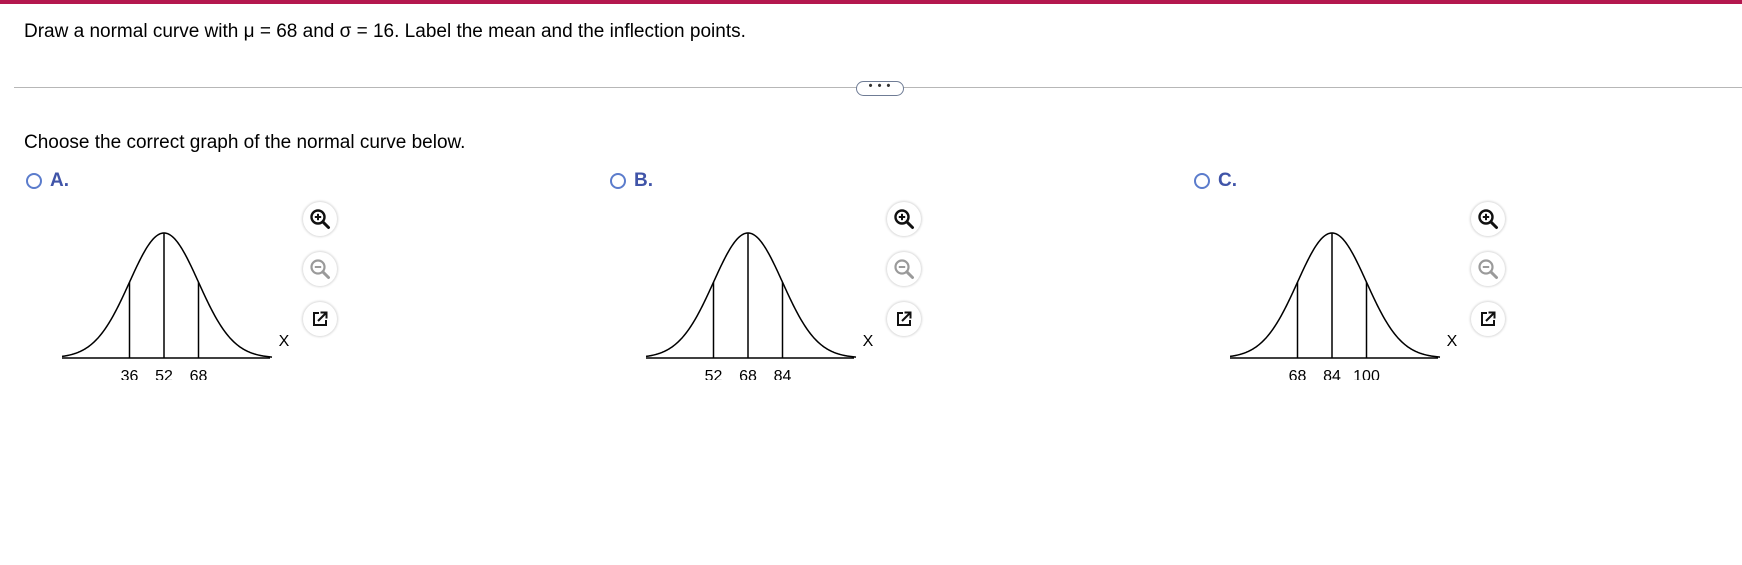 Image resolution: width=1742 pixels, height=565 pixels. I want to click on option-a-graph: 36 52 68 X, so click(176, 306).